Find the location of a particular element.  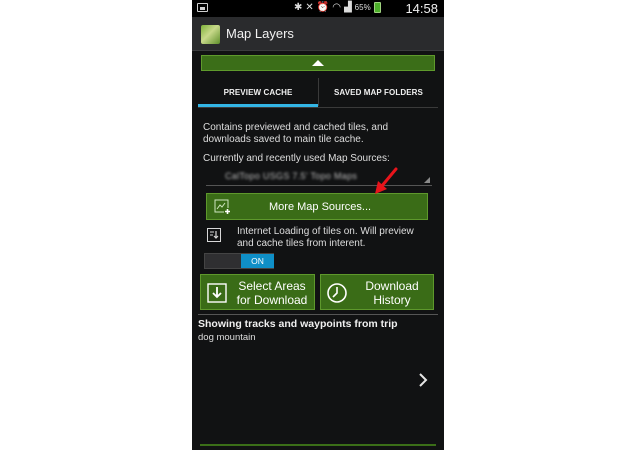

collapse-panel-button is located at coordinates (318, 63).